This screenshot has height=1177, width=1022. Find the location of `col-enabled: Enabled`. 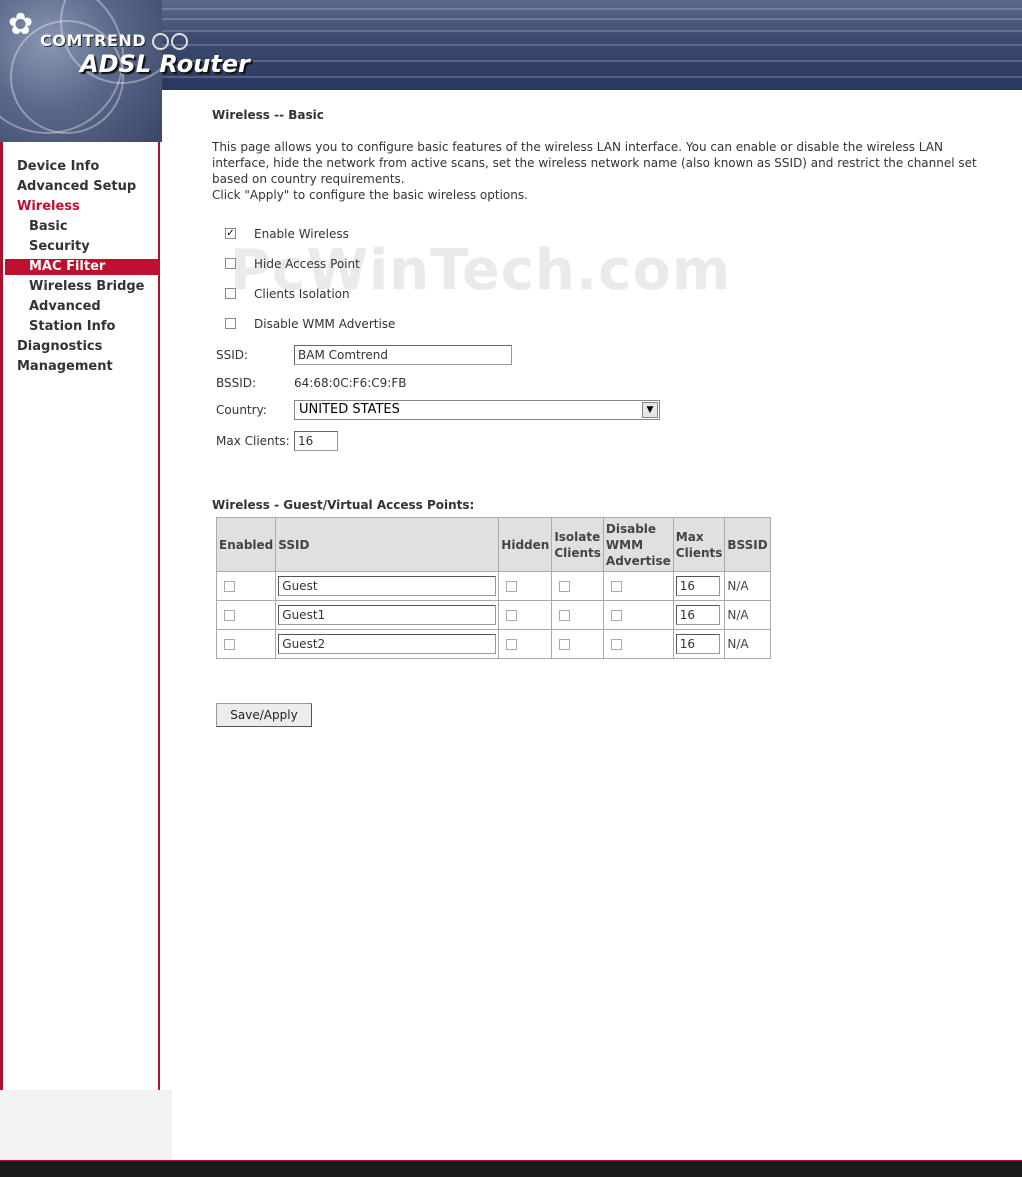

col-enabled: Enabled is located at coordinates (246, 544).